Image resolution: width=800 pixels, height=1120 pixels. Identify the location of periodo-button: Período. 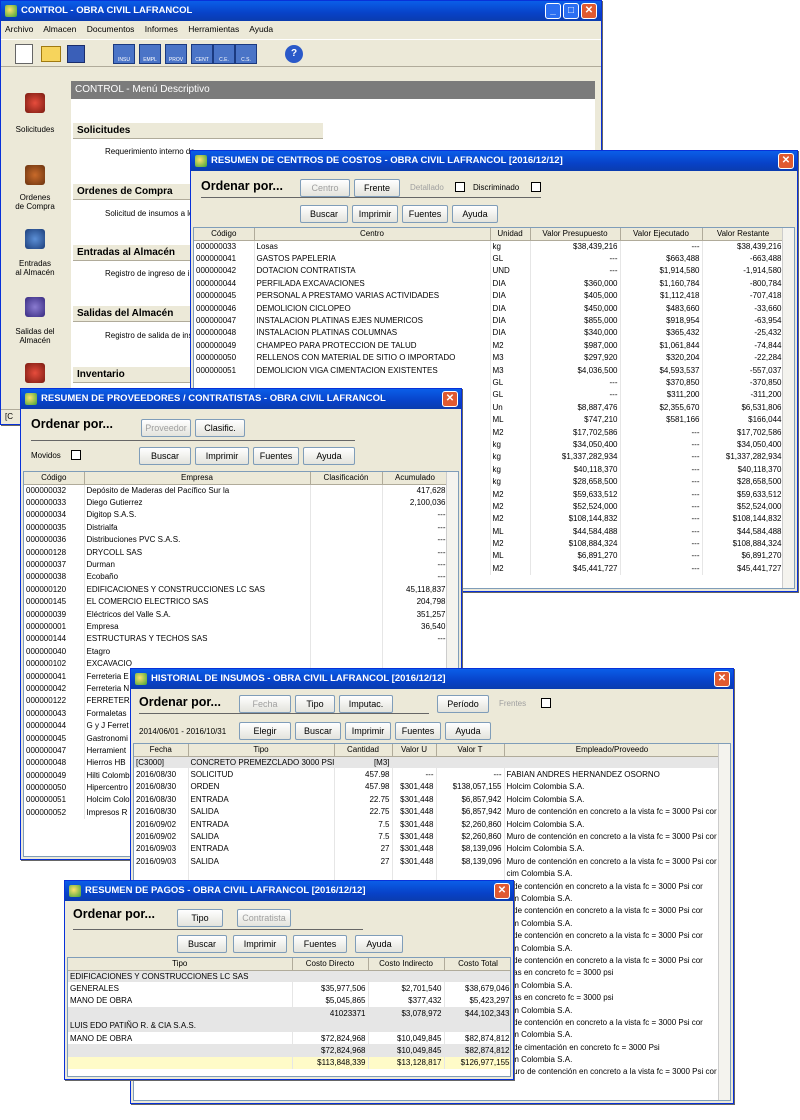
(463, 704).